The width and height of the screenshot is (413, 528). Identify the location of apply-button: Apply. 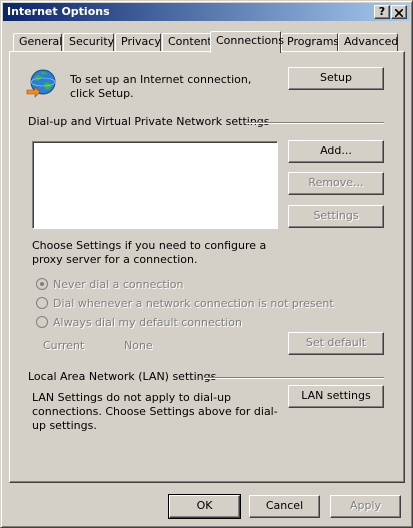
(365, 506).